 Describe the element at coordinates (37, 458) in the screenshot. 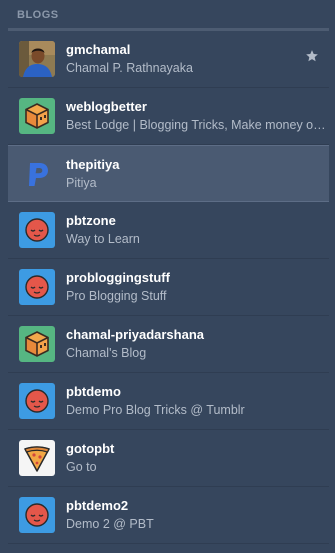

I see `pizza-avatar-white` at that location.